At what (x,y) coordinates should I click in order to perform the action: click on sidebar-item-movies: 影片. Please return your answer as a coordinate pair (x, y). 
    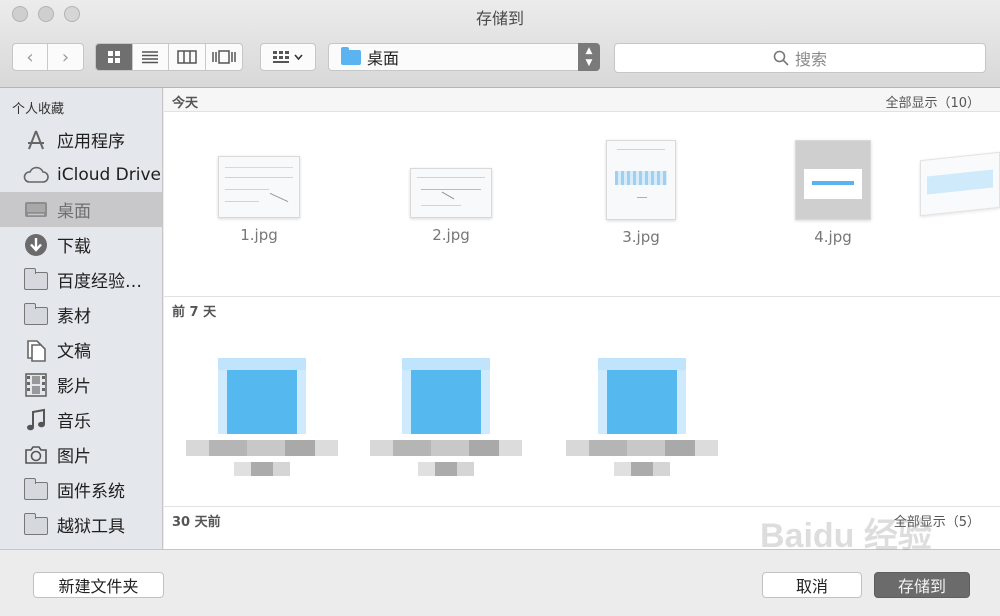
    Looking at the image, I should click on (81, 384).